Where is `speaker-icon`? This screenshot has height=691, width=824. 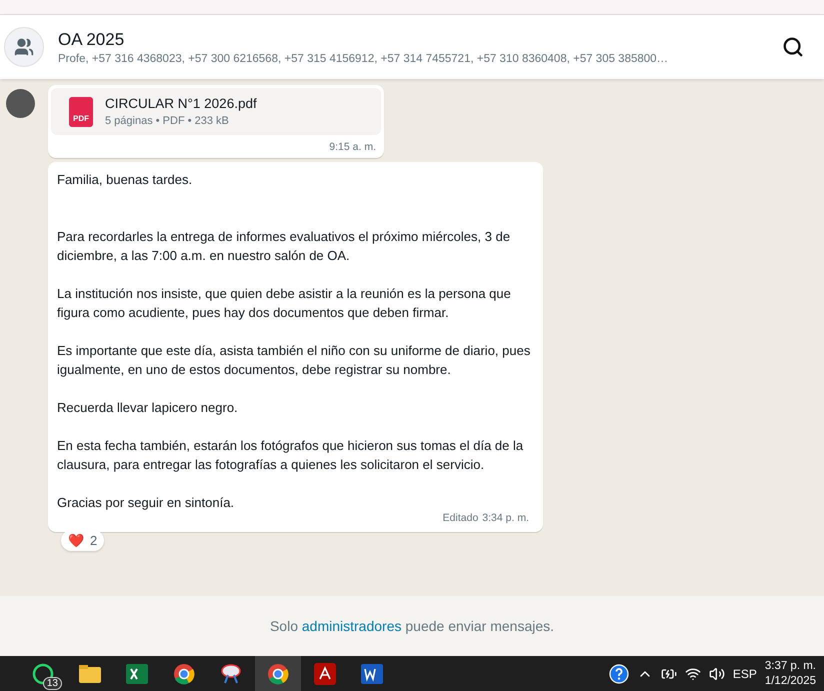
speaker-icon is located at coordinates (716, 674).